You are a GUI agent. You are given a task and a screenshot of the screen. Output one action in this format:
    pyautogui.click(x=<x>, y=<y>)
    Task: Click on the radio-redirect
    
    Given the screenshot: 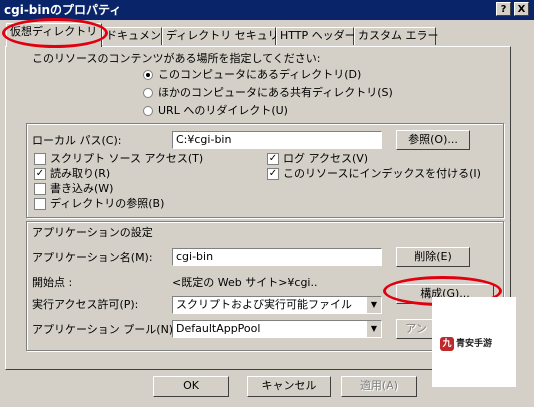 What is the action you would take?
    pyautogui.click(x=148, y=111)
    